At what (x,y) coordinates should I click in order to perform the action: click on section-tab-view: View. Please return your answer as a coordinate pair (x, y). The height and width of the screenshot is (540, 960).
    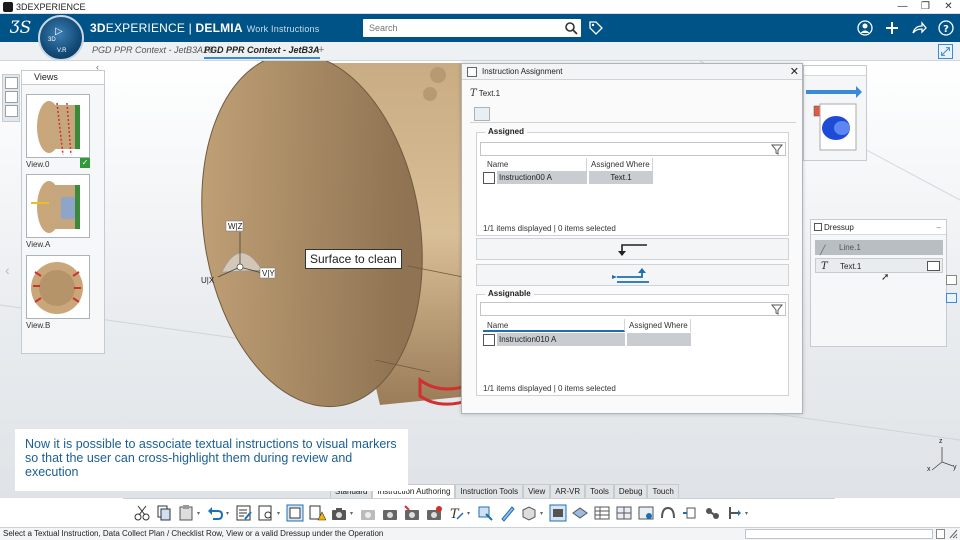
    Looking at the image, I should click on (537, 491).